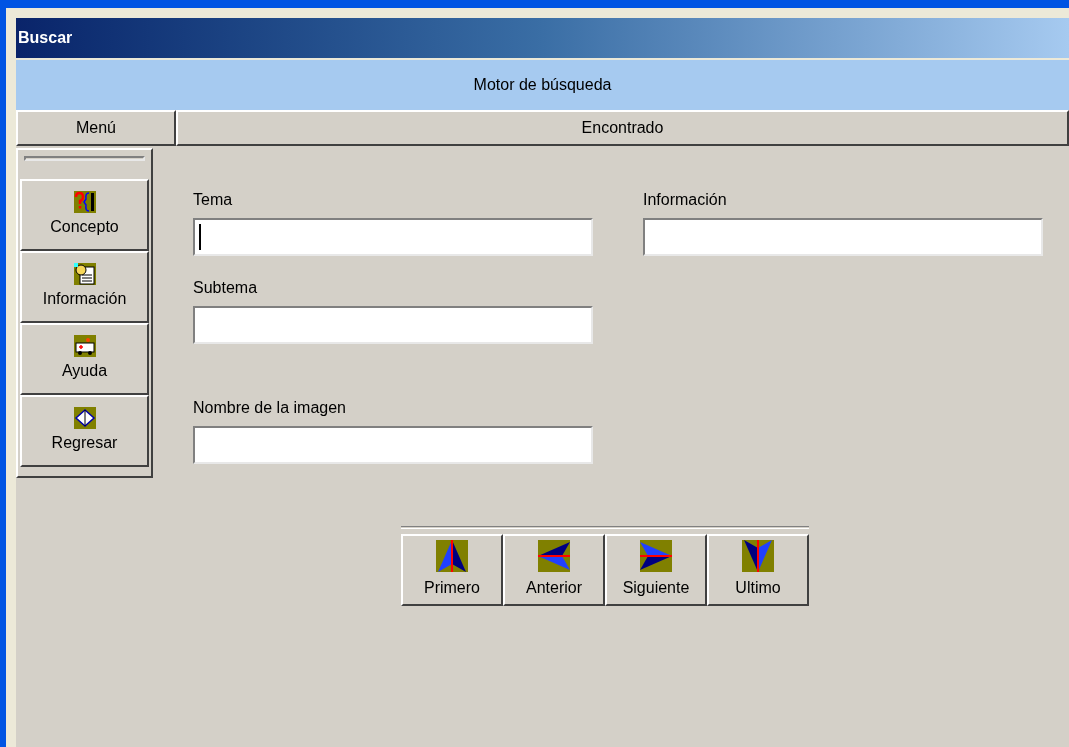  What do you see at coordinates (84, 202) in the screenshot?
I see `question-bracket-icon` at bounding box center [84, 202].